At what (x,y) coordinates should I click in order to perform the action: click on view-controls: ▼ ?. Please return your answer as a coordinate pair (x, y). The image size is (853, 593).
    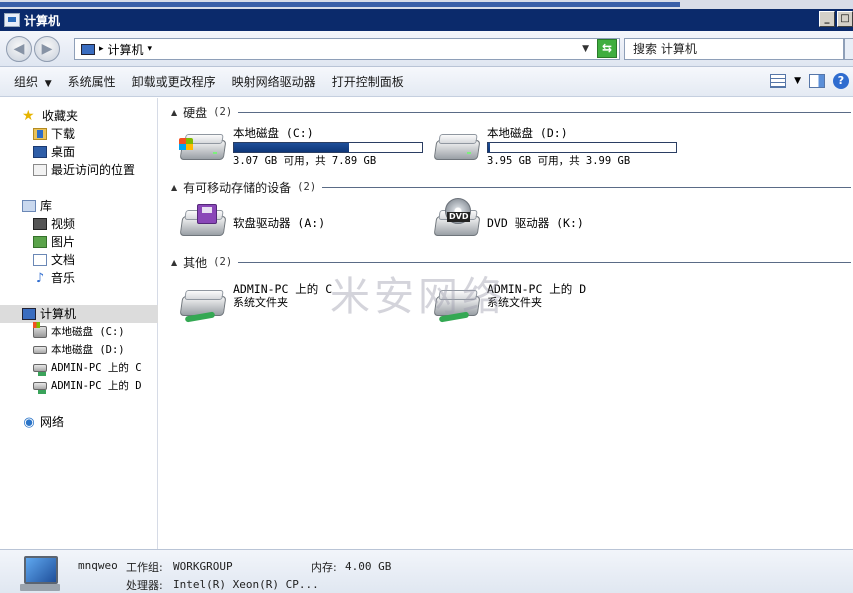
    Looking at the image, I should click on (809, 81).